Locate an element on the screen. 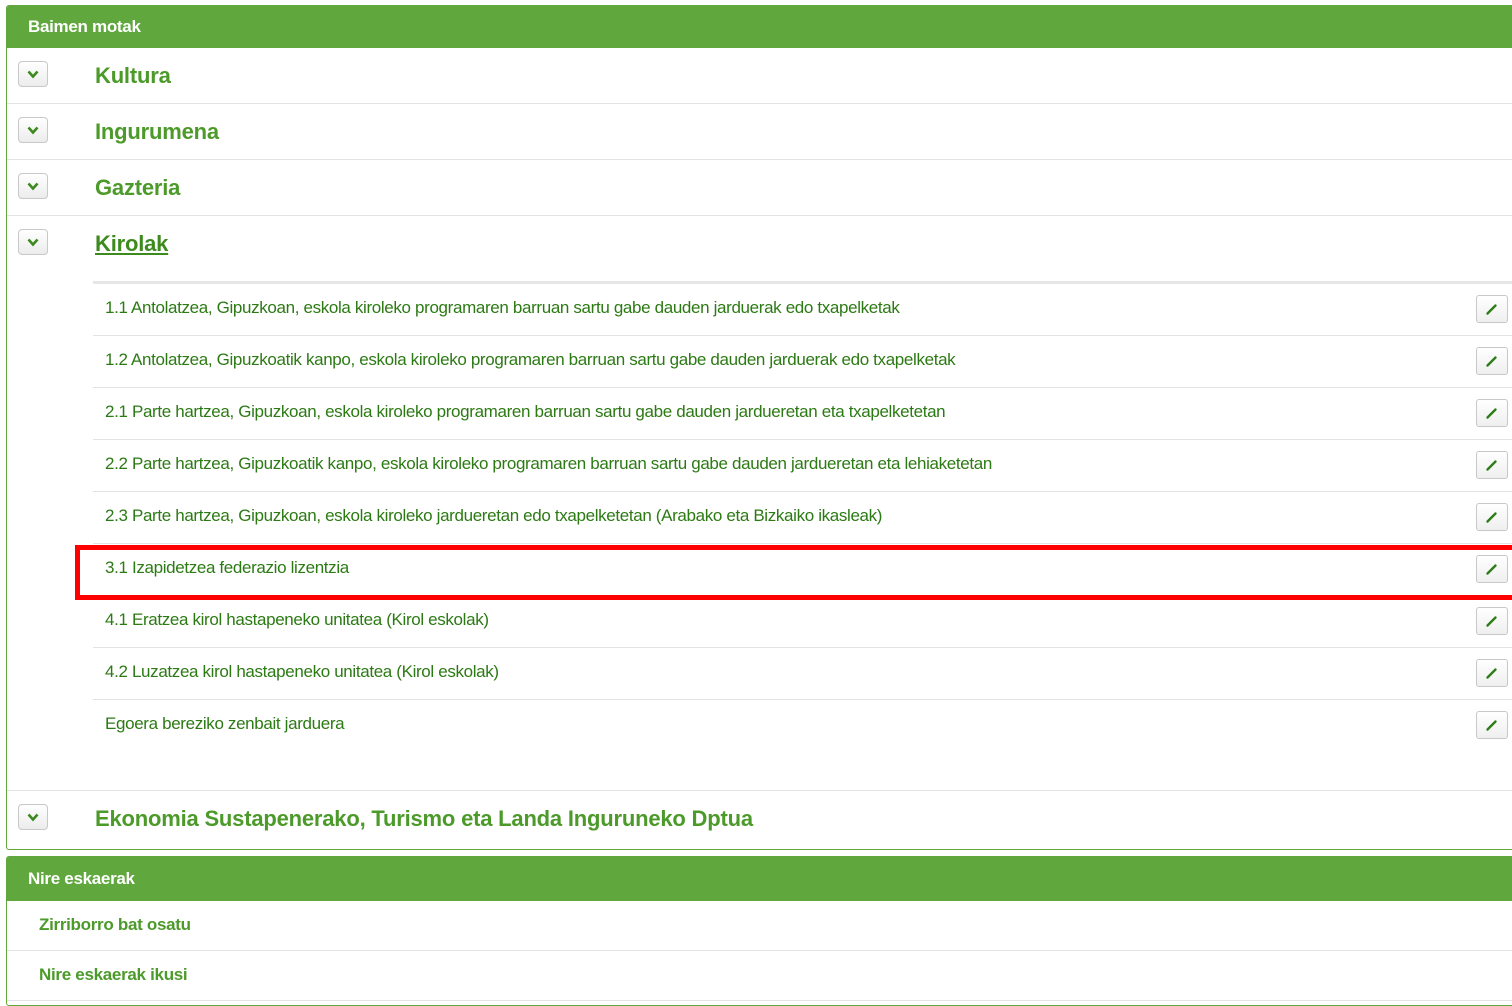  subcategory-item: 3.1 Izapidetzea federazio lizentzia is located at coordinates (802, 570).